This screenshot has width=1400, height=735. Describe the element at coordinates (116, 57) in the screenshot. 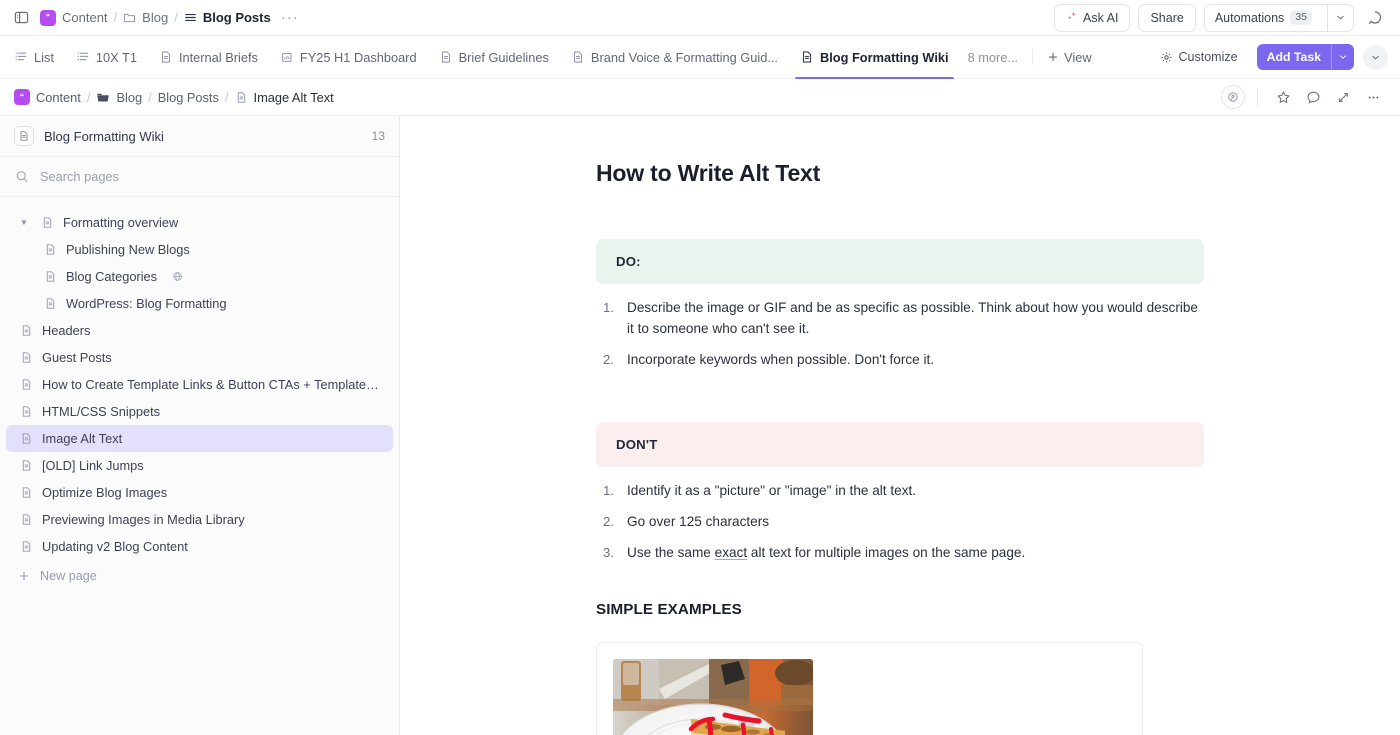

I see `tab-label: 10X T1` at that location.